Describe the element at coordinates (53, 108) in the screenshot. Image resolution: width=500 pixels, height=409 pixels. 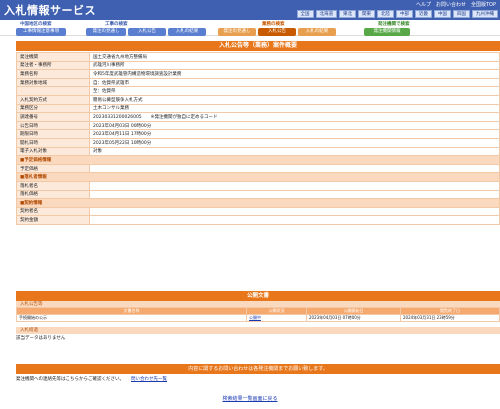
I see `detail-key: 業務区分` at that location.